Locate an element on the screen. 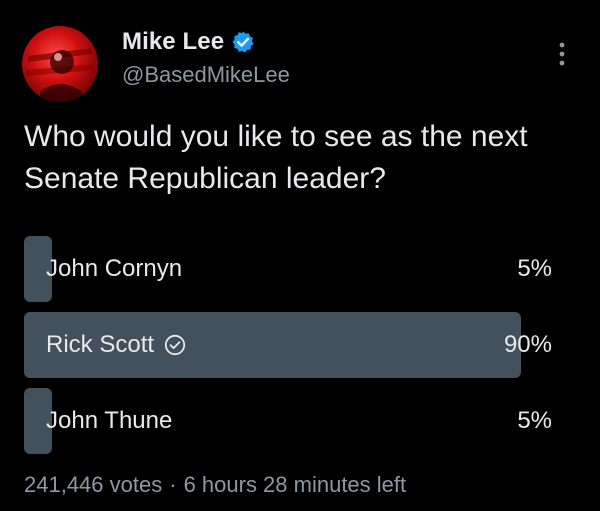  poll-option-name: Rick Scott is located at coordinates (100, 344).